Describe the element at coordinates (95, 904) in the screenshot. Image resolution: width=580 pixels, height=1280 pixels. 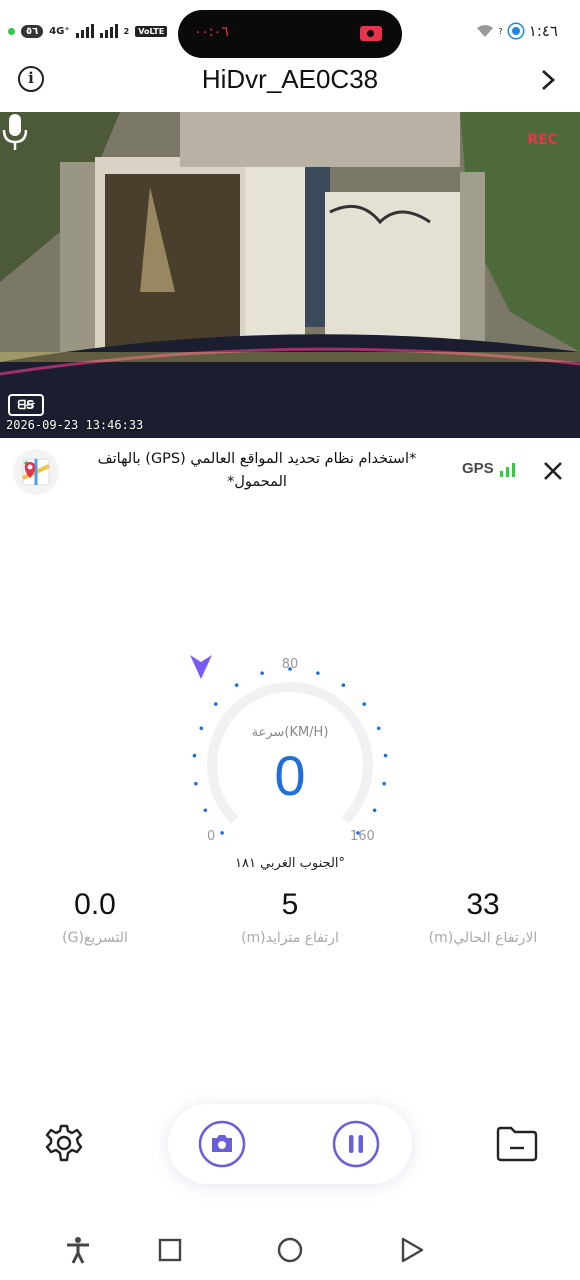
I see `acceleration-value: 0.0` at that location.